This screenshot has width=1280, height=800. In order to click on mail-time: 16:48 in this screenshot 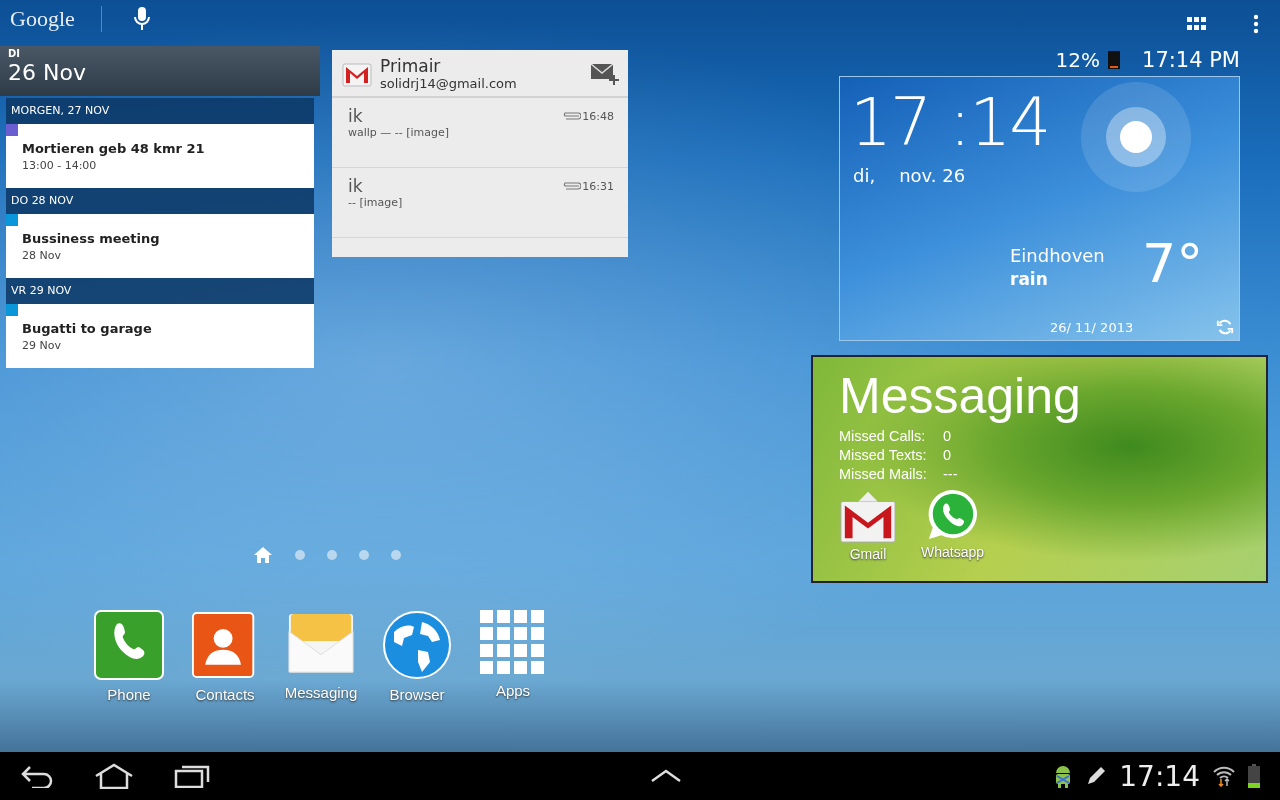, I will do `click(598, 116)`.